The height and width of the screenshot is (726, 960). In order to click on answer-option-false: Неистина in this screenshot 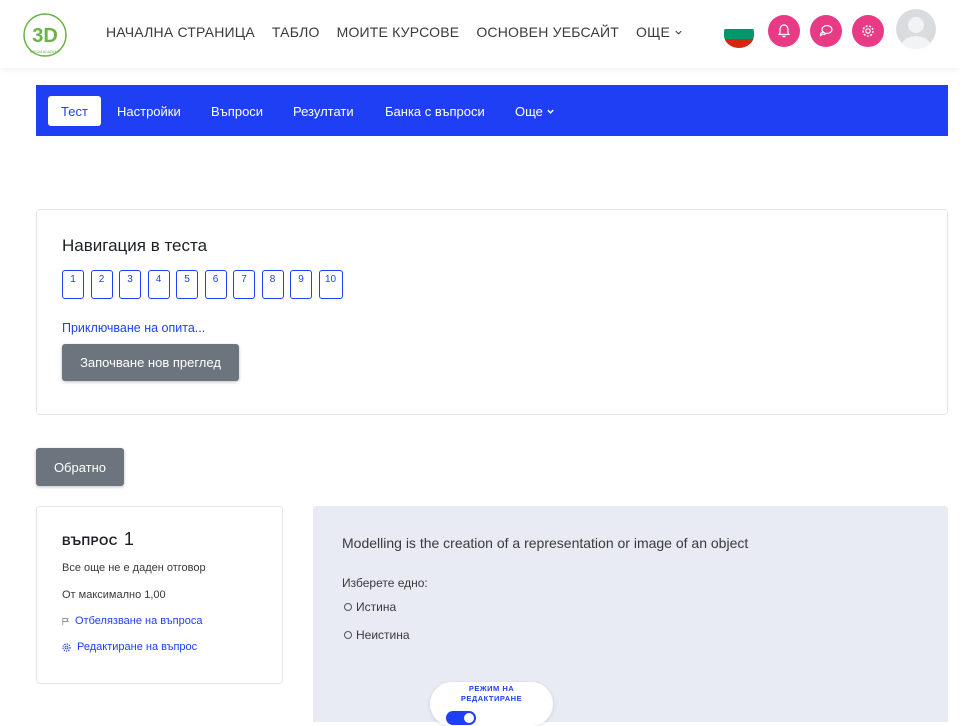, I will do `click(377, 635)`.